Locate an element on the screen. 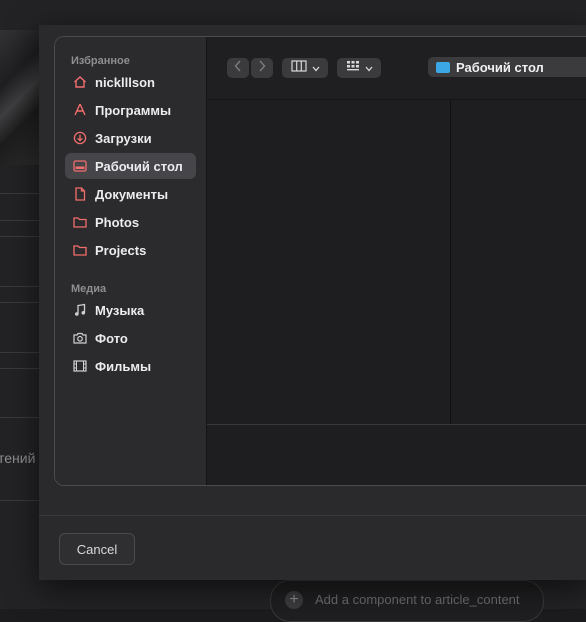 This screenshot has height=622, width=586. sidebar-item-label: Программы is located at coordinates (133, 110).